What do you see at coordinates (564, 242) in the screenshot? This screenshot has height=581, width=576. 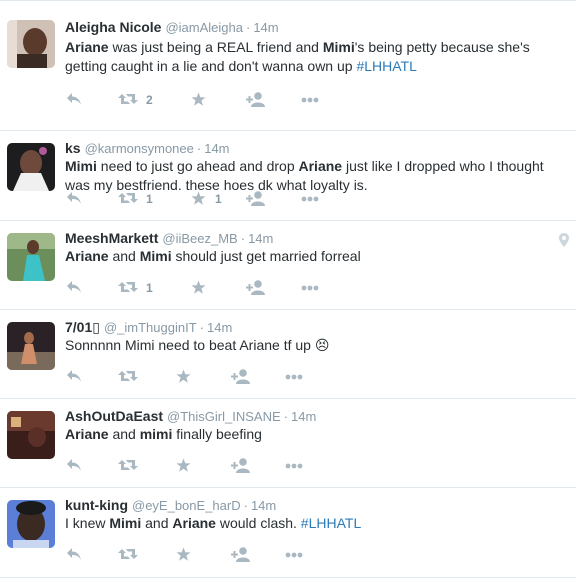 I see `location-pin-icon` at bounding box center [564, 242].